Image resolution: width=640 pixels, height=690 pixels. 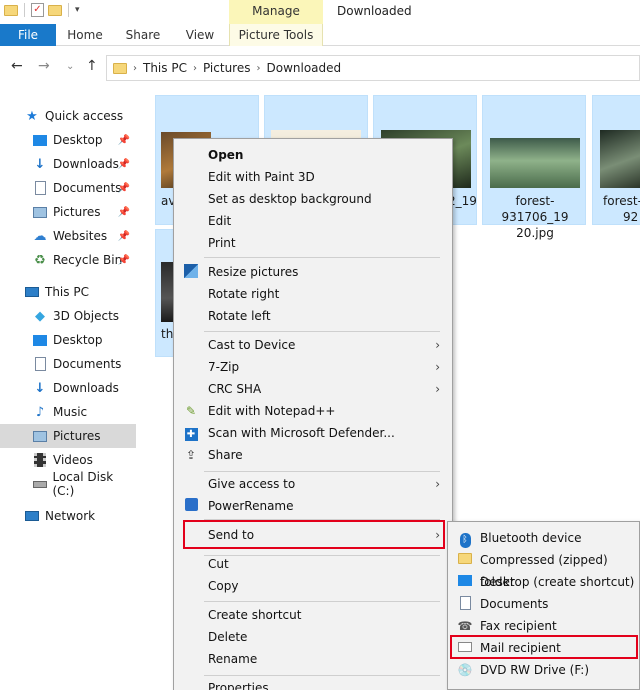 What do you see at coordinates (313, 683) in the screenshot?
I see `menu-item-properties: Properties` at bounding box center [313, 683].